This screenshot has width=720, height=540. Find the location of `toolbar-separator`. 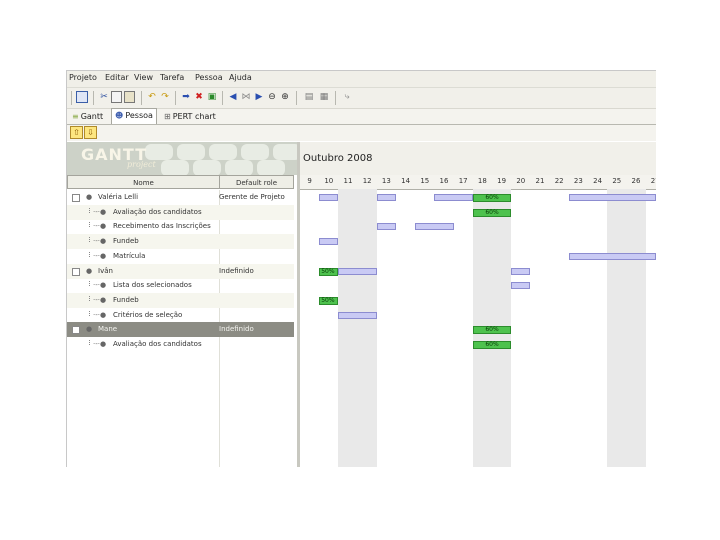

toolbar-separator is located at coordinates (93, 98).